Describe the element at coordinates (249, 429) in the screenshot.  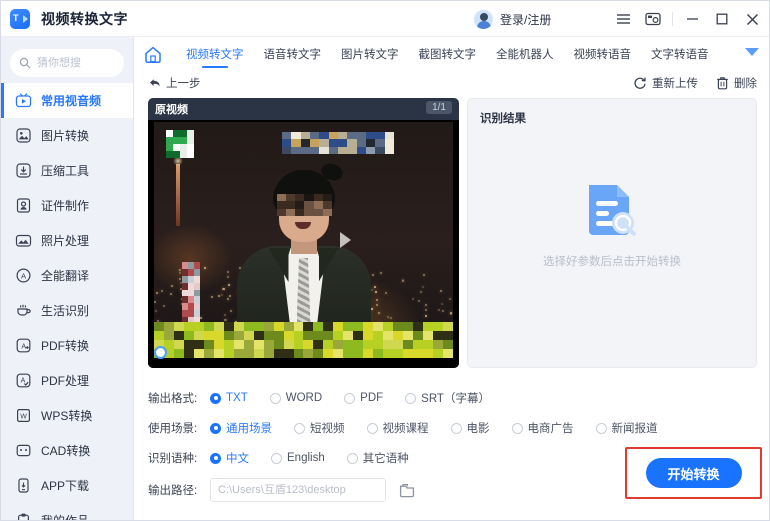
I see `option-label: 通用场景` at that location.